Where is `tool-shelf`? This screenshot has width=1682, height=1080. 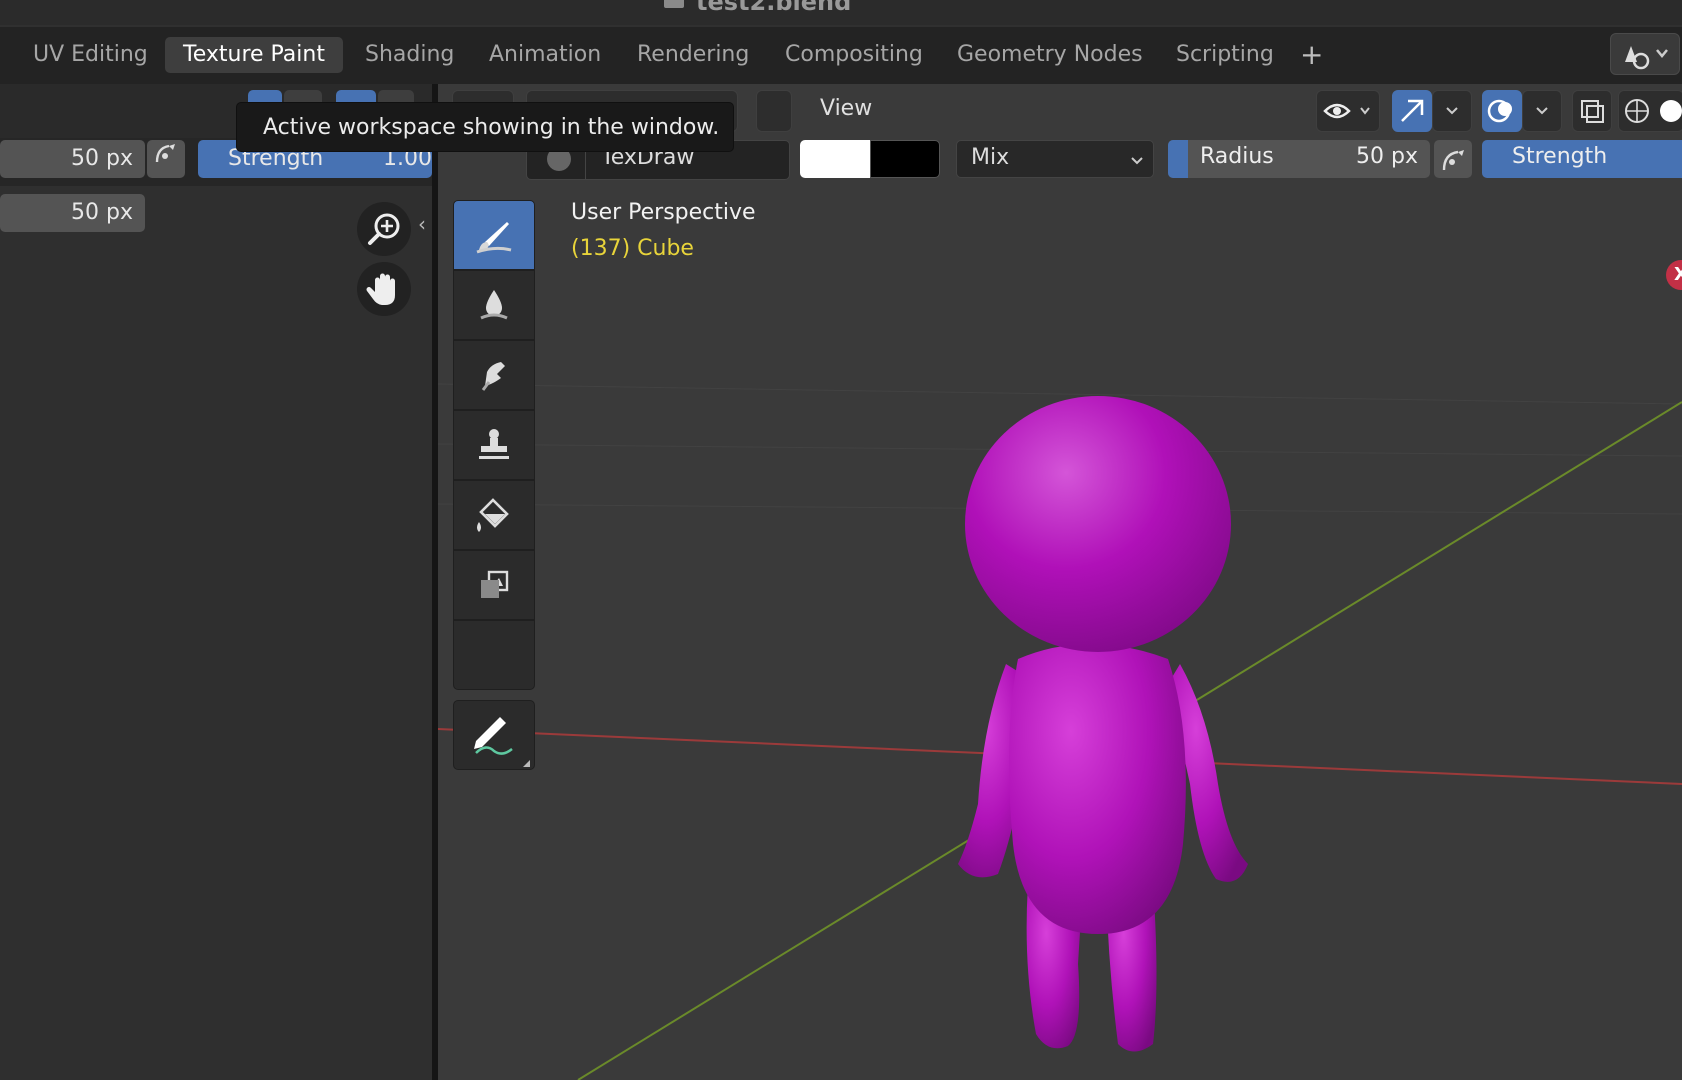 tool-shelf is located at coordinates (494, 485).